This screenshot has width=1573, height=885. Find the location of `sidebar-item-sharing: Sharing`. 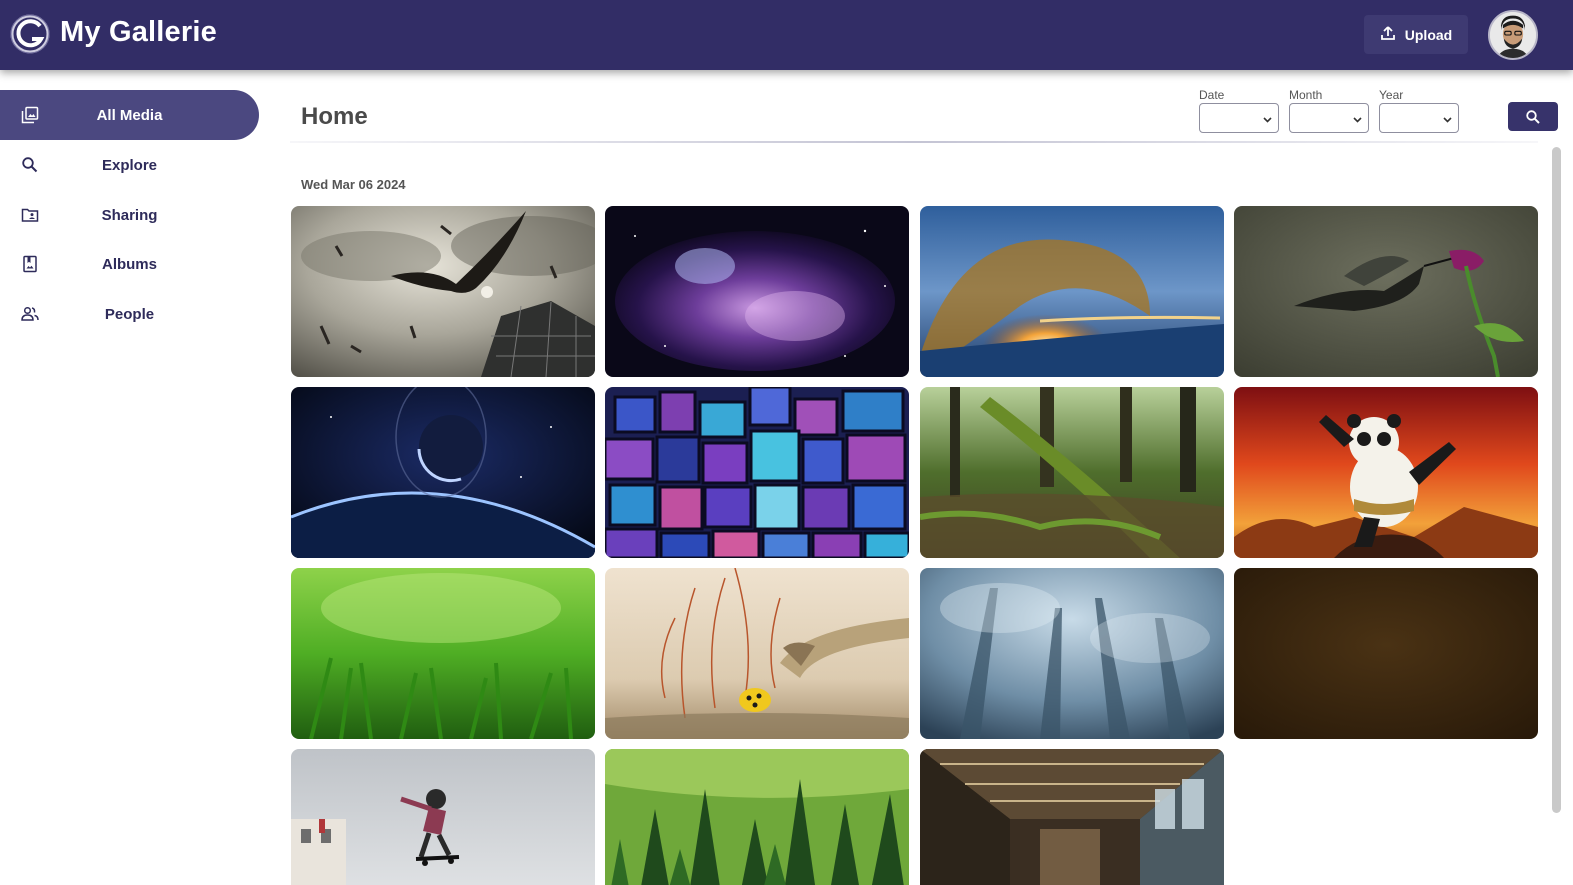

sidebar-item-sharing: Sharing is located at coordinates (129, 215).